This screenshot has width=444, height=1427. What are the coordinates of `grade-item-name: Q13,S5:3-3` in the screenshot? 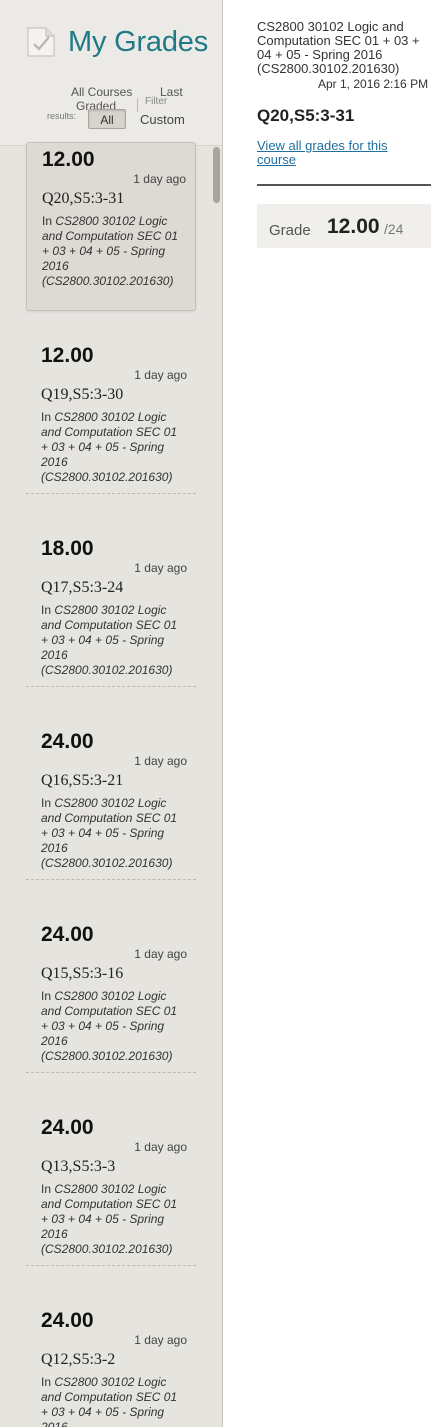 It's located at (78, 1166).